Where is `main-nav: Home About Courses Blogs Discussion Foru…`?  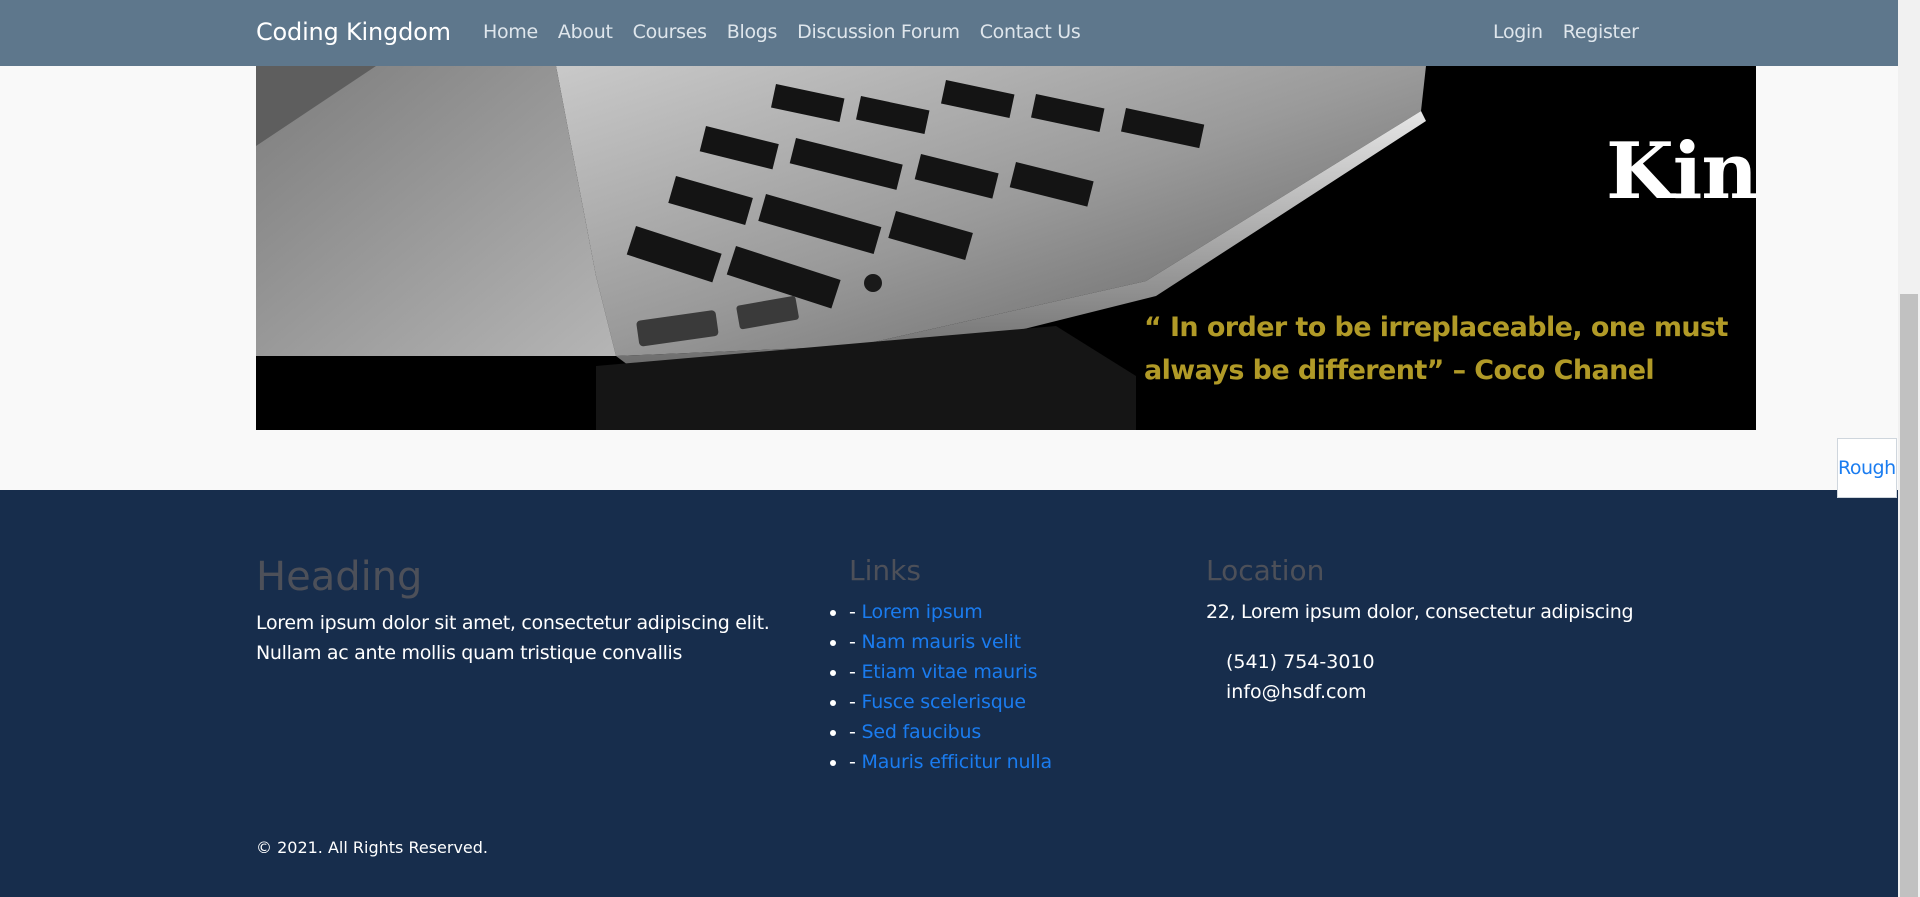
main-nav: Home About Courses Blogs Discussion Foru… is located at coordinates (782, 32).